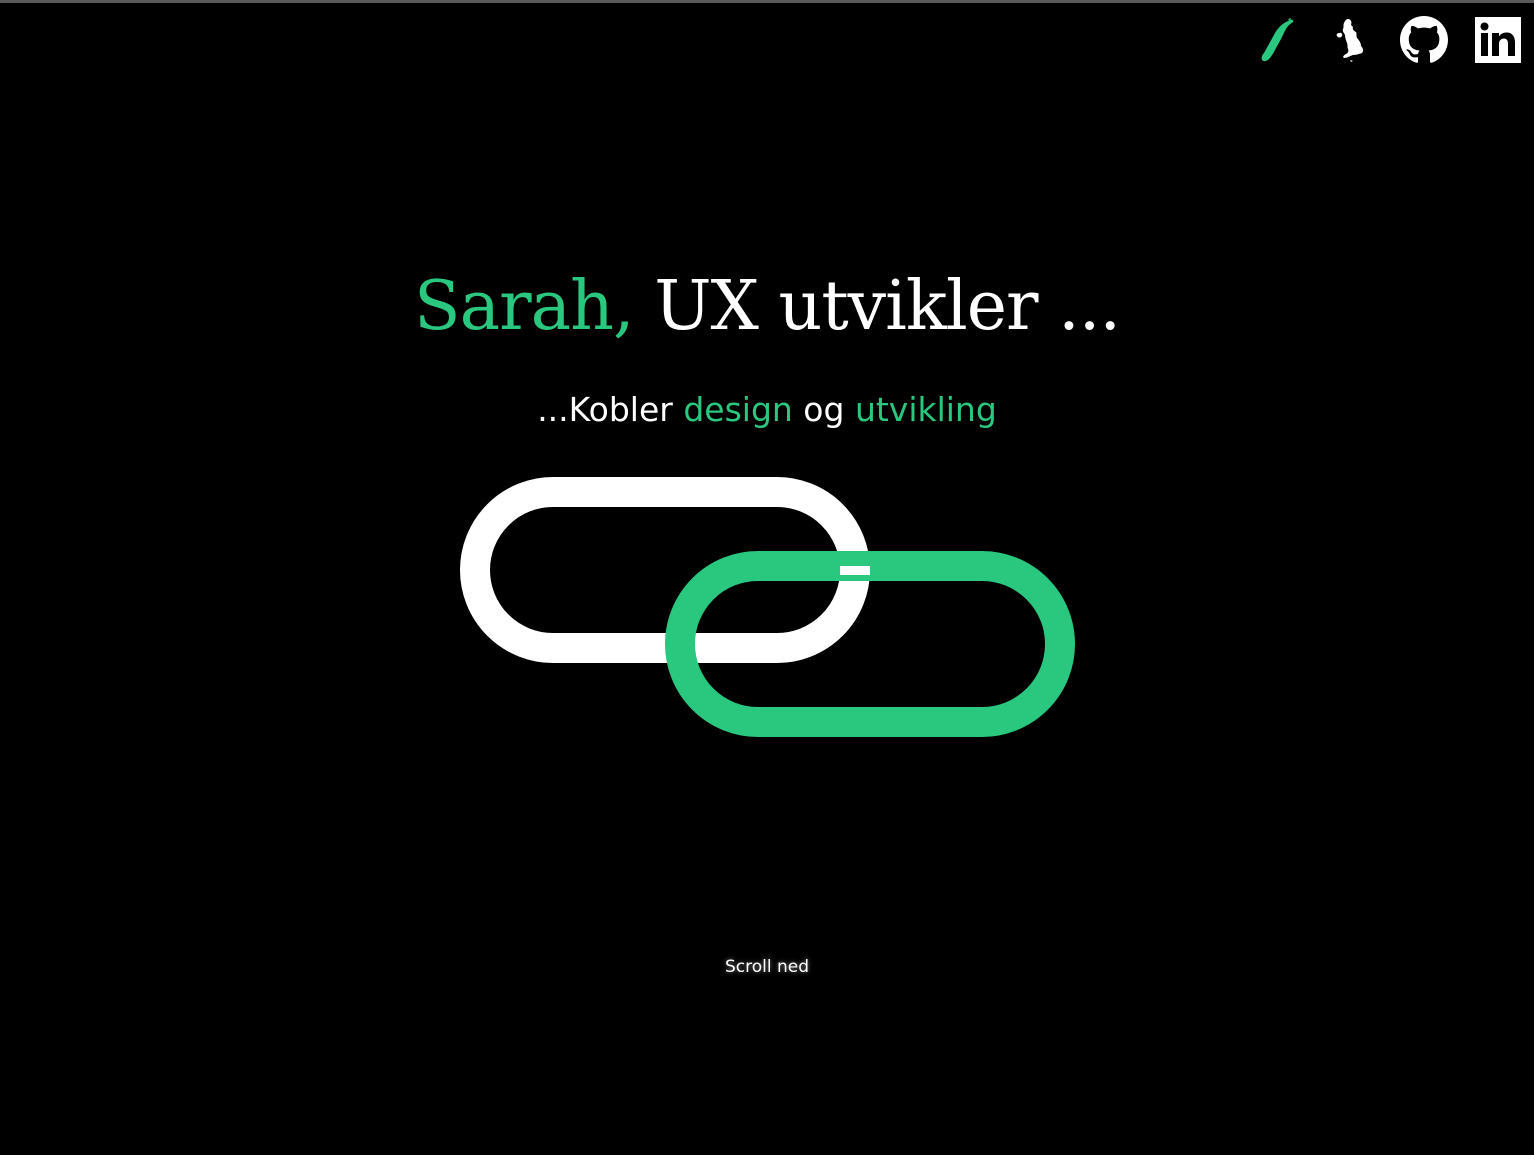 This screenshot has height=1155, width=1534. I want to click on chain-link-icon, so click(767, 607).